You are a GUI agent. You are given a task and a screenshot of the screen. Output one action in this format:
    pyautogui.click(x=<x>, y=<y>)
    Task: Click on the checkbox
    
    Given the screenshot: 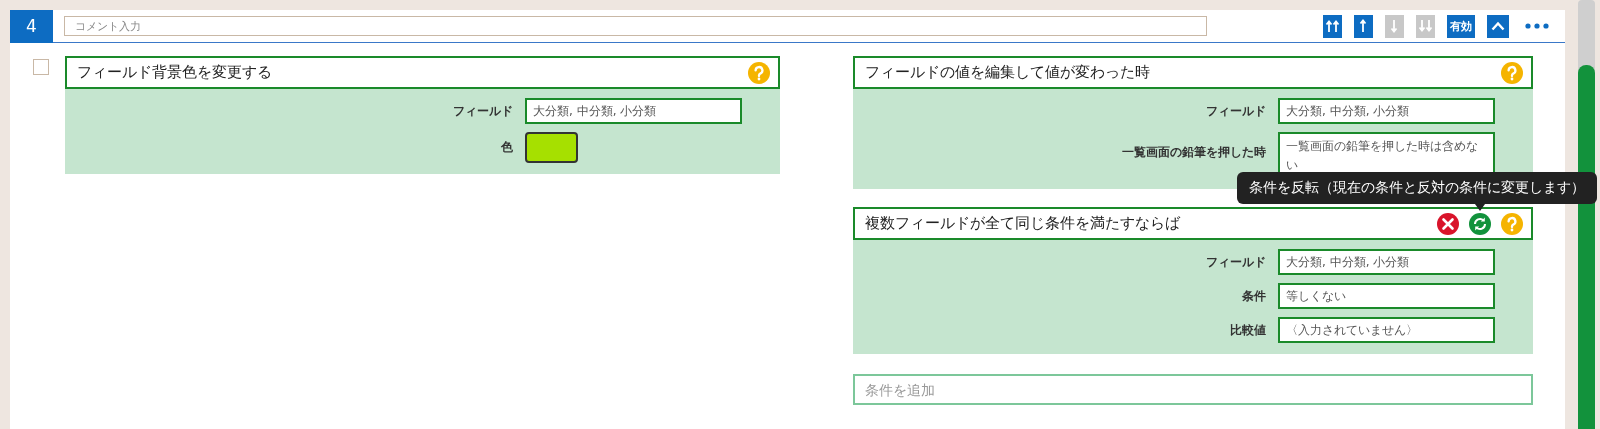 What is the action you would take?
    pyautogui.click(x=41, y=67)
    